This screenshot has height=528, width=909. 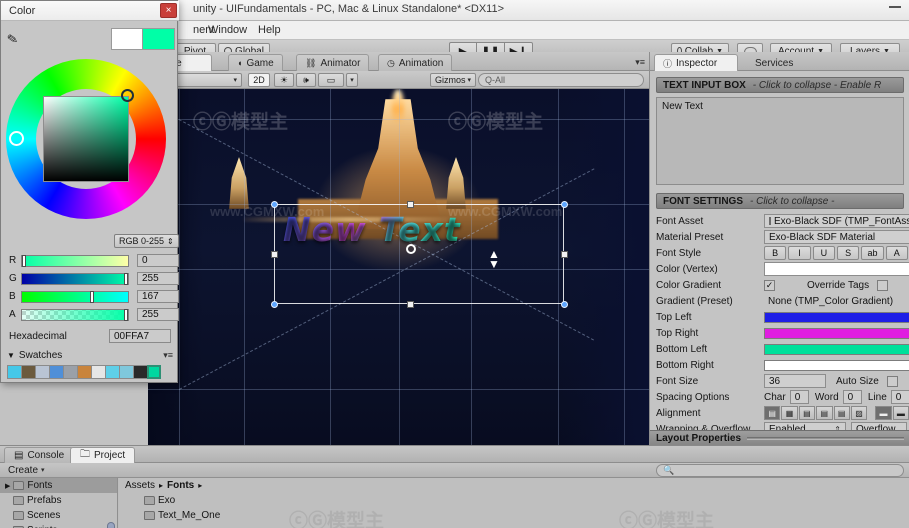 I want to click on channel-r-slider, so click(x=75, y=260).